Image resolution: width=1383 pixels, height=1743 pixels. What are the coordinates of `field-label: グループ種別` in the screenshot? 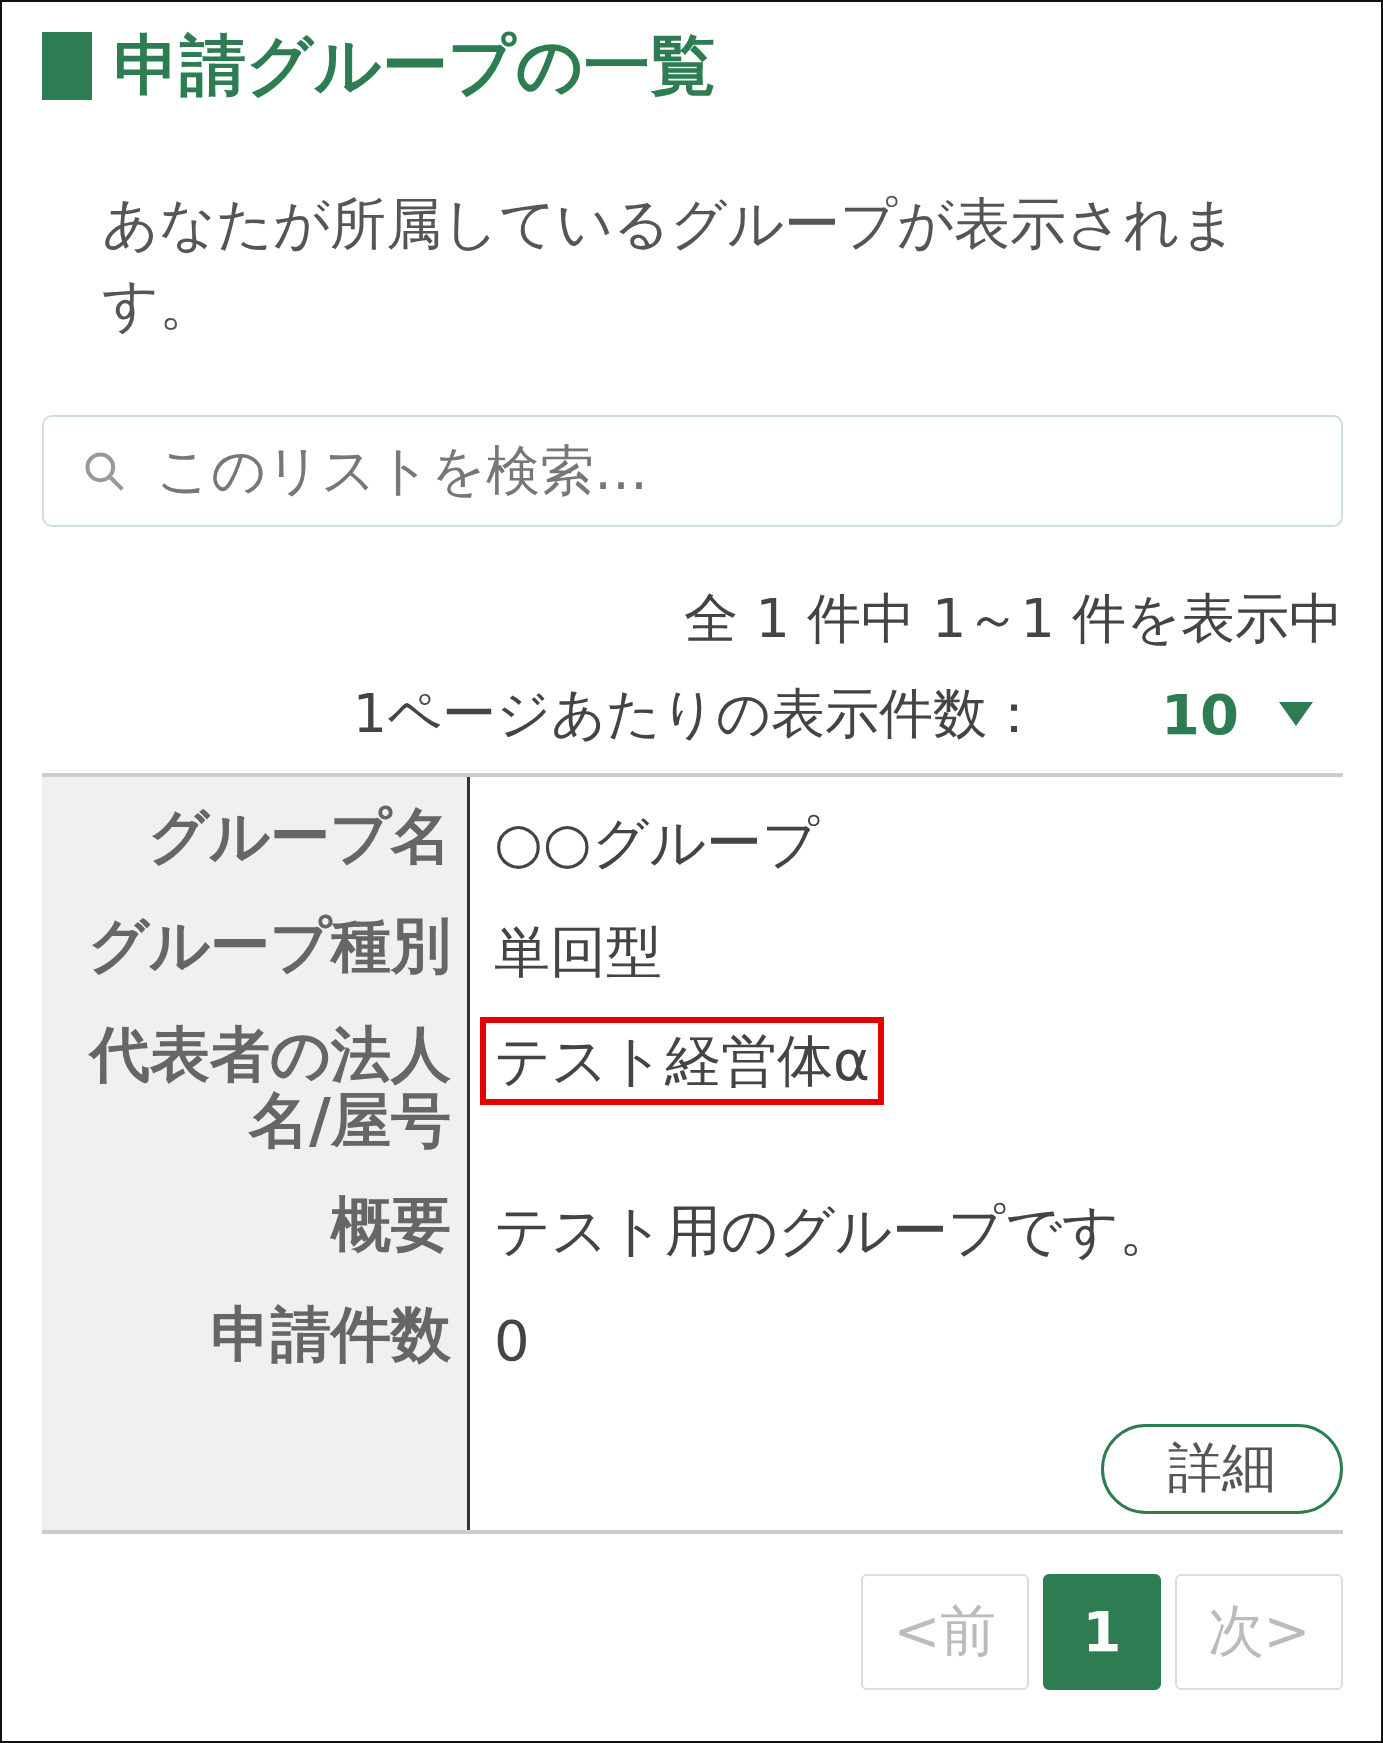 It's located at (256, 941).